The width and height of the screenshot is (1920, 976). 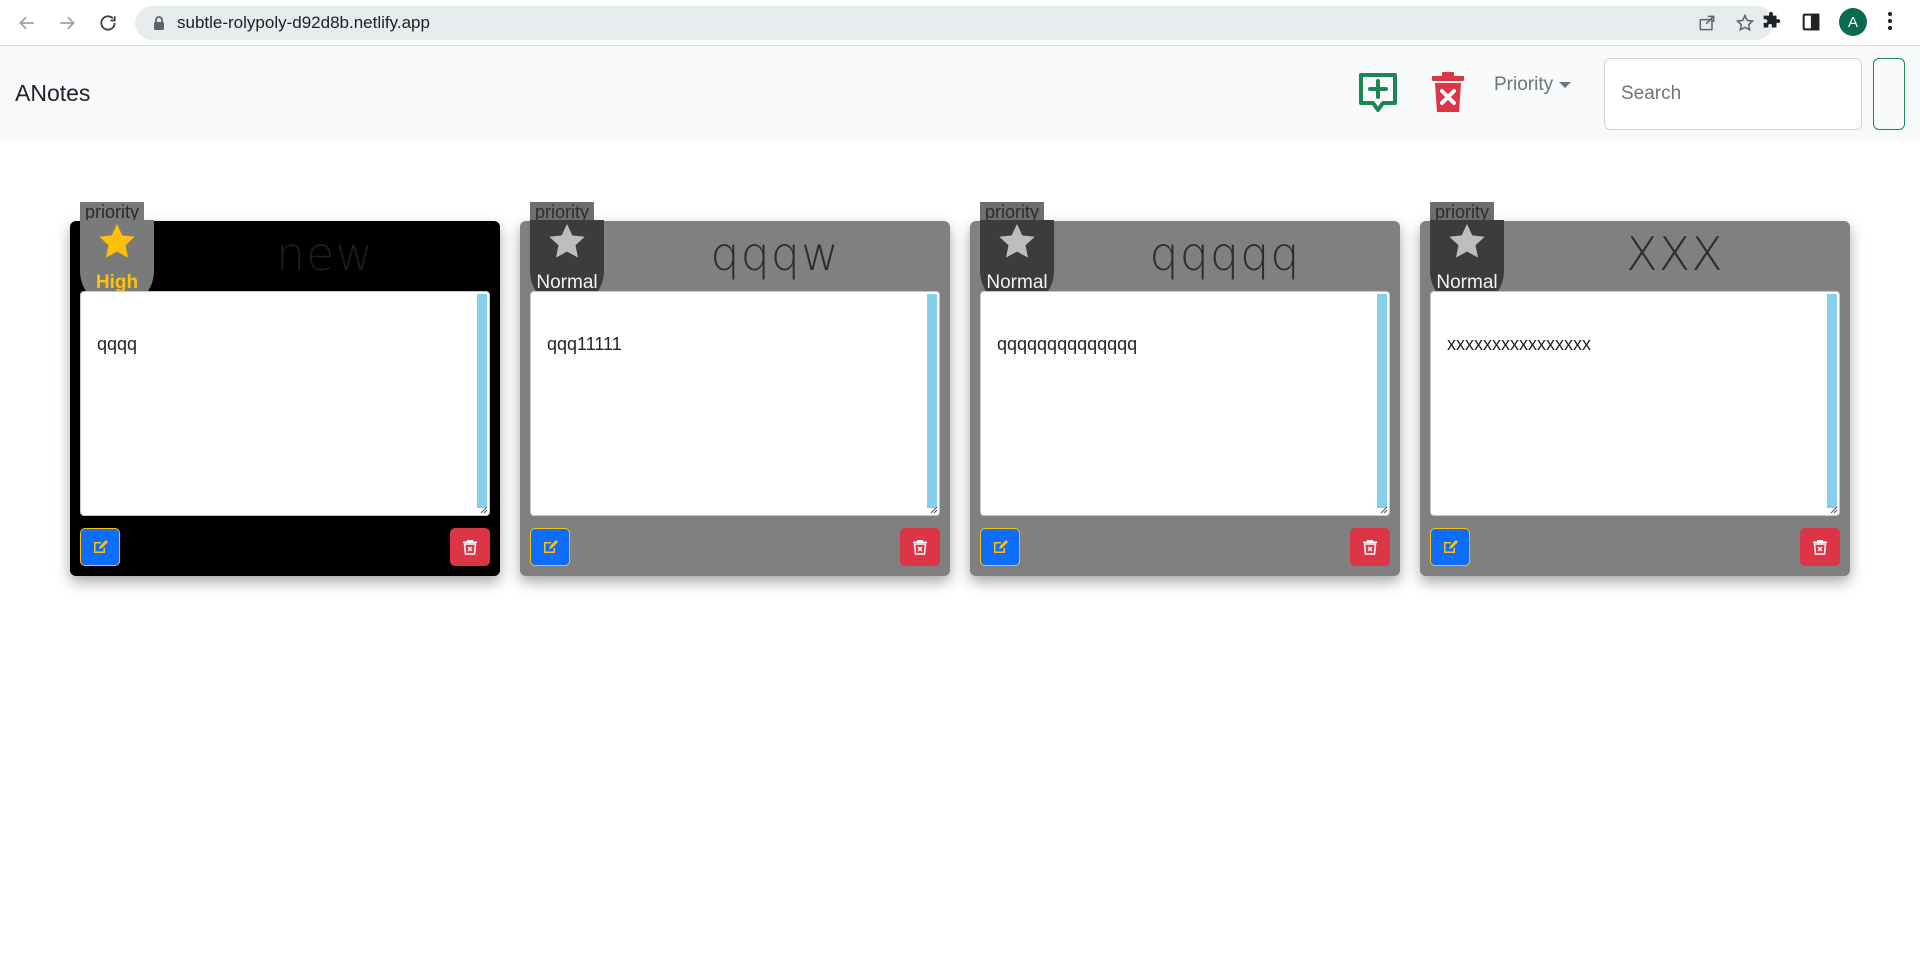 What do you see at coordinates (1378, 92) in the screenshot?
I see `add-note-button` at bounding box center [1378, 92].